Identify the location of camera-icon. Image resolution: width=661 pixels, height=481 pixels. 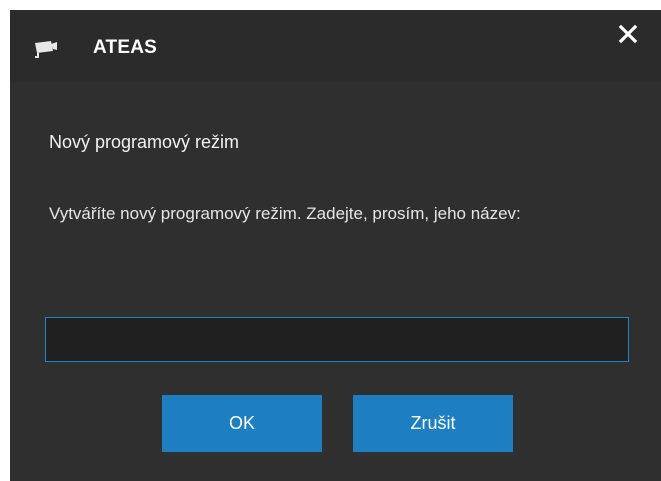
(45, 48).